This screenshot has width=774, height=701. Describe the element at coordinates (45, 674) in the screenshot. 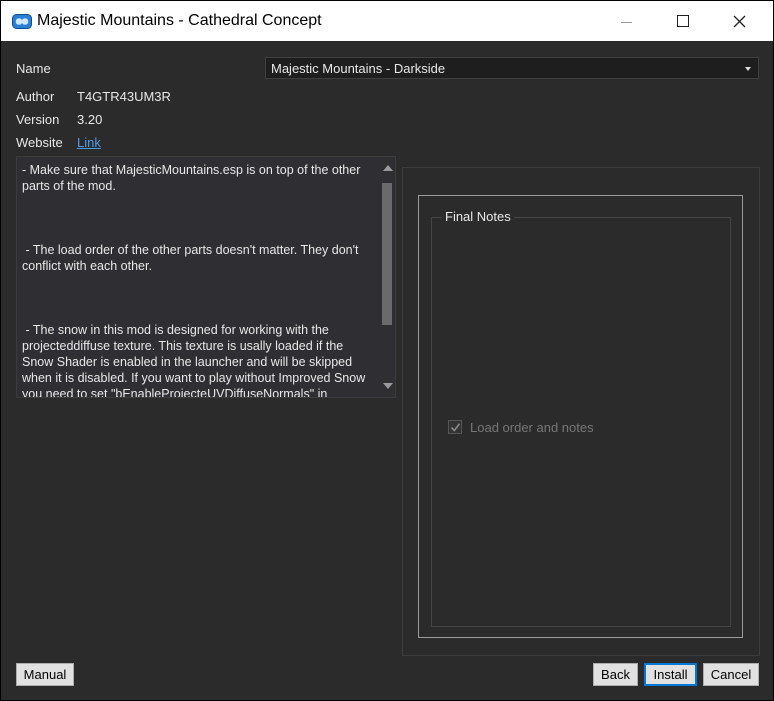

I see `manual-button: Manual` at that location.